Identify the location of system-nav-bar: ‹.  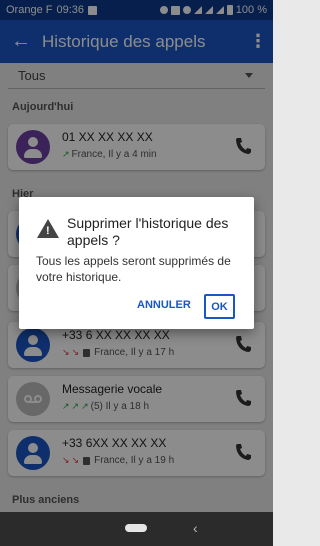
(136, 529).